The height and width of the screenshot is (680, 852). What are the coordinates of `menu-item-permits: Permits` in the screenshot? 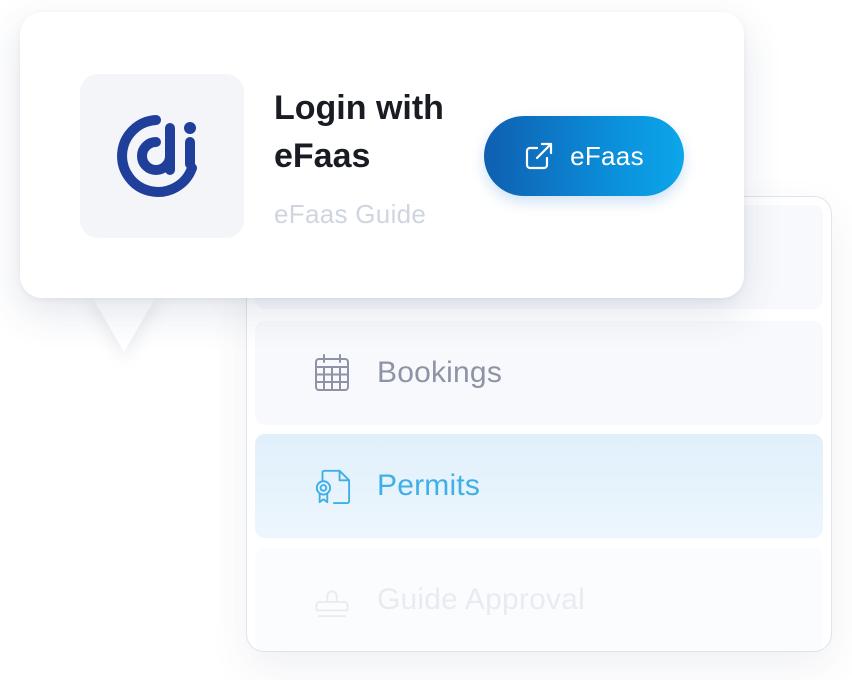 It's located at (539, 486).